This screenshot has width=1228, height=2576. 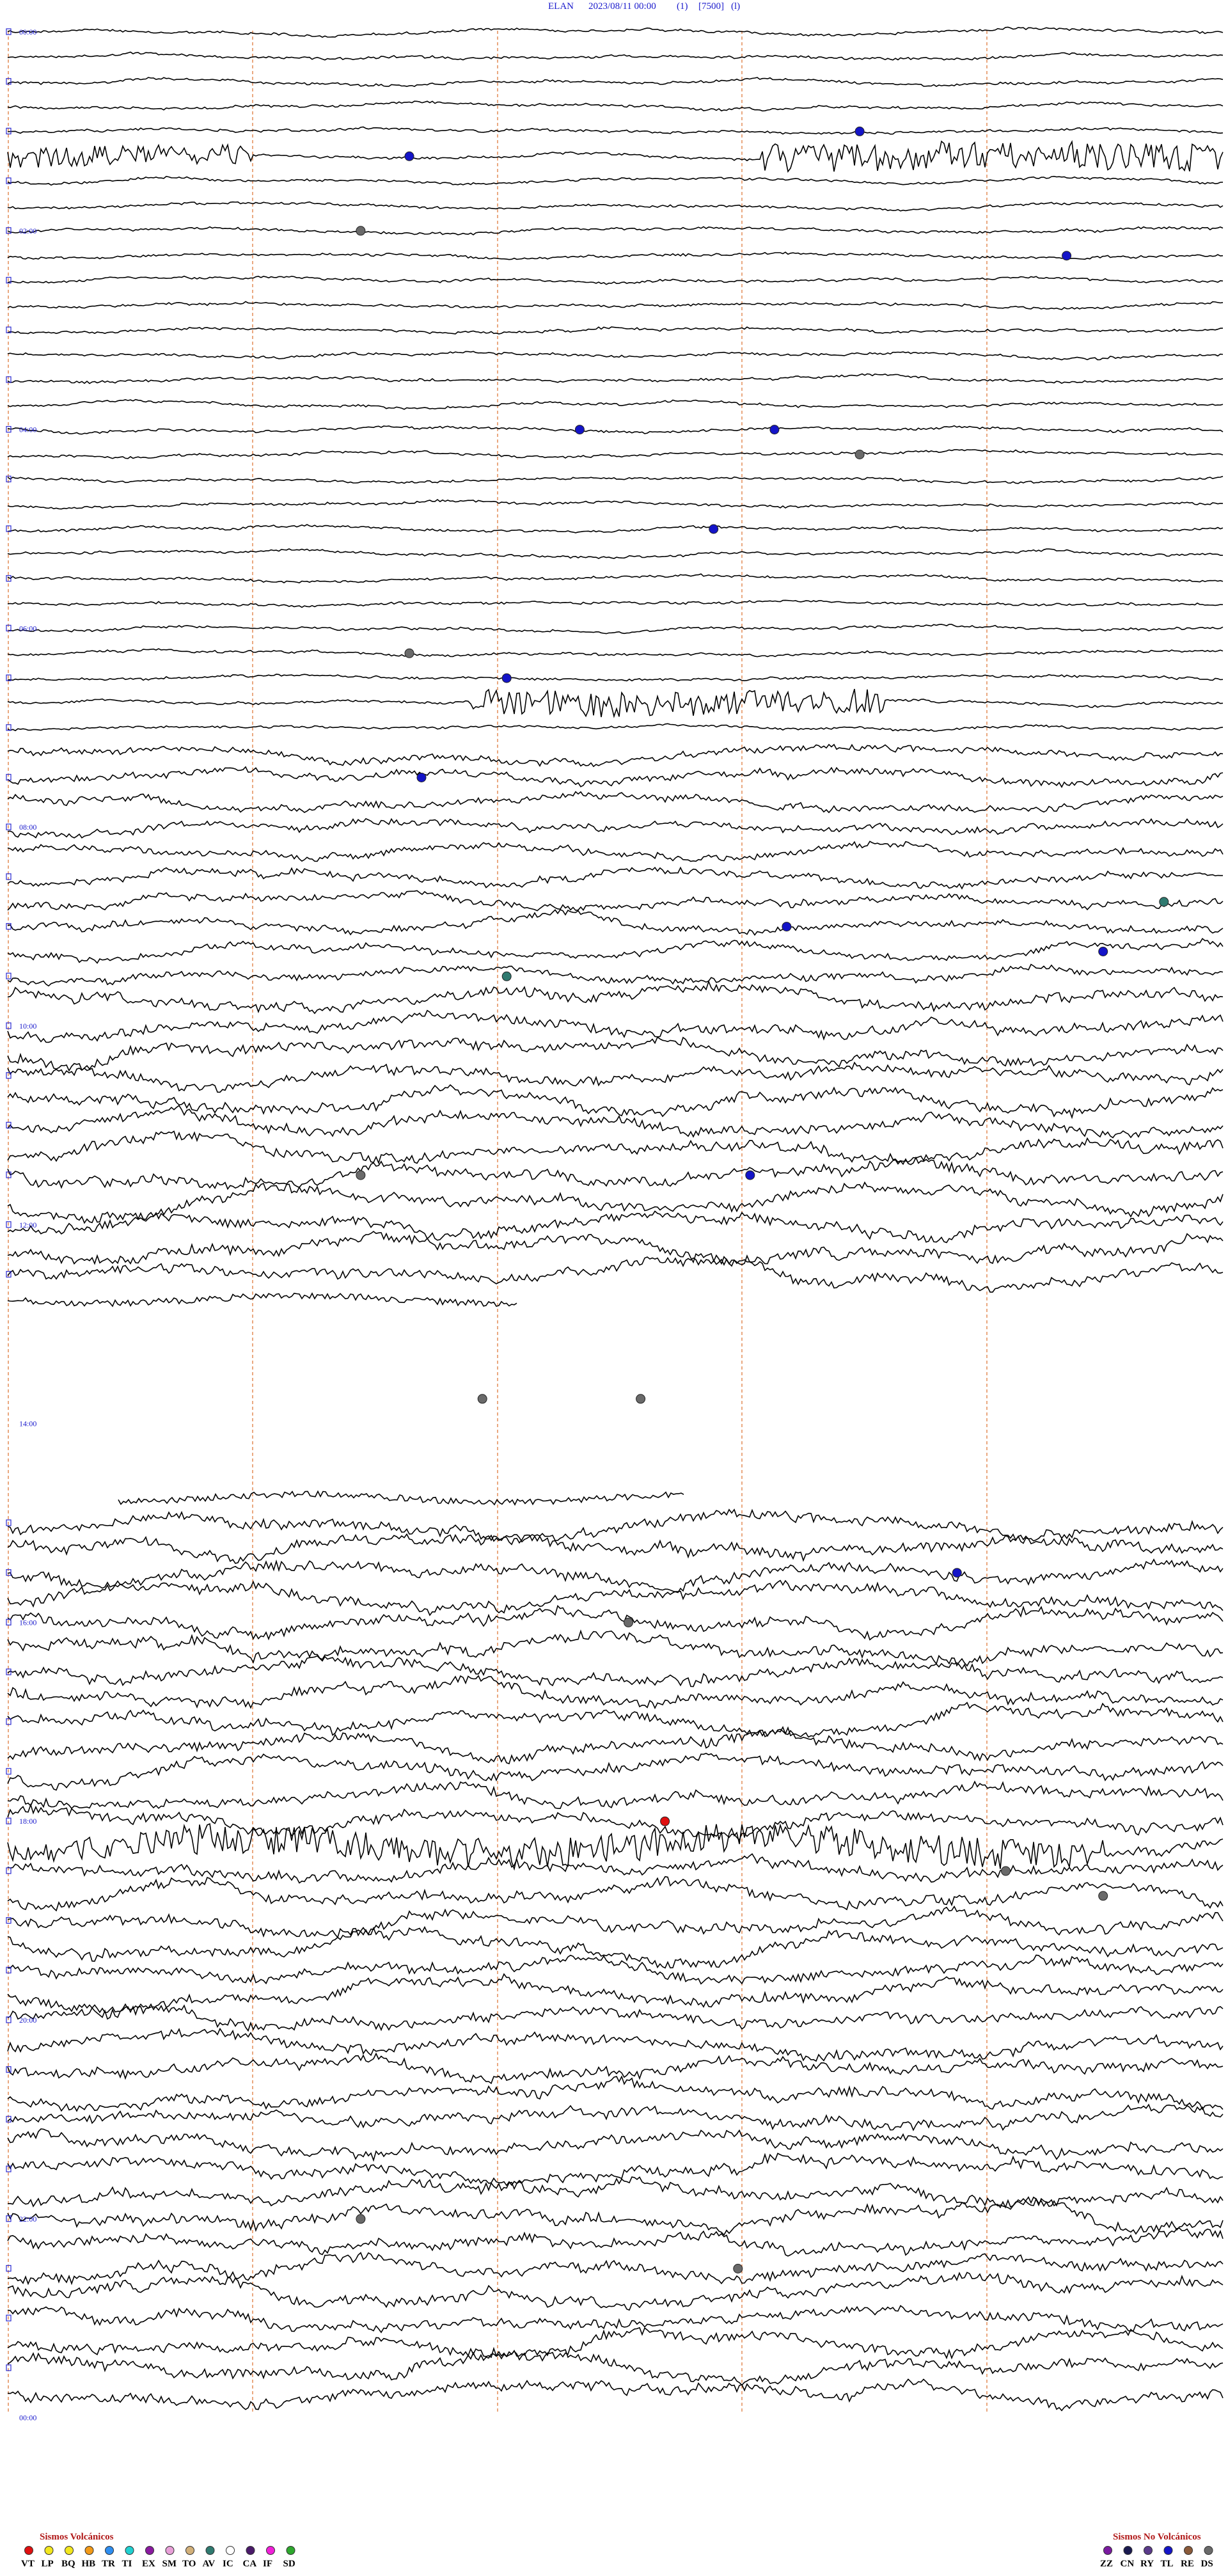 What do you see at coordinates (1106, 2564) in the screenshot?
I see `legend-non-volcanic-code-zz: ZZ` at bounding box center [1106, 2564].